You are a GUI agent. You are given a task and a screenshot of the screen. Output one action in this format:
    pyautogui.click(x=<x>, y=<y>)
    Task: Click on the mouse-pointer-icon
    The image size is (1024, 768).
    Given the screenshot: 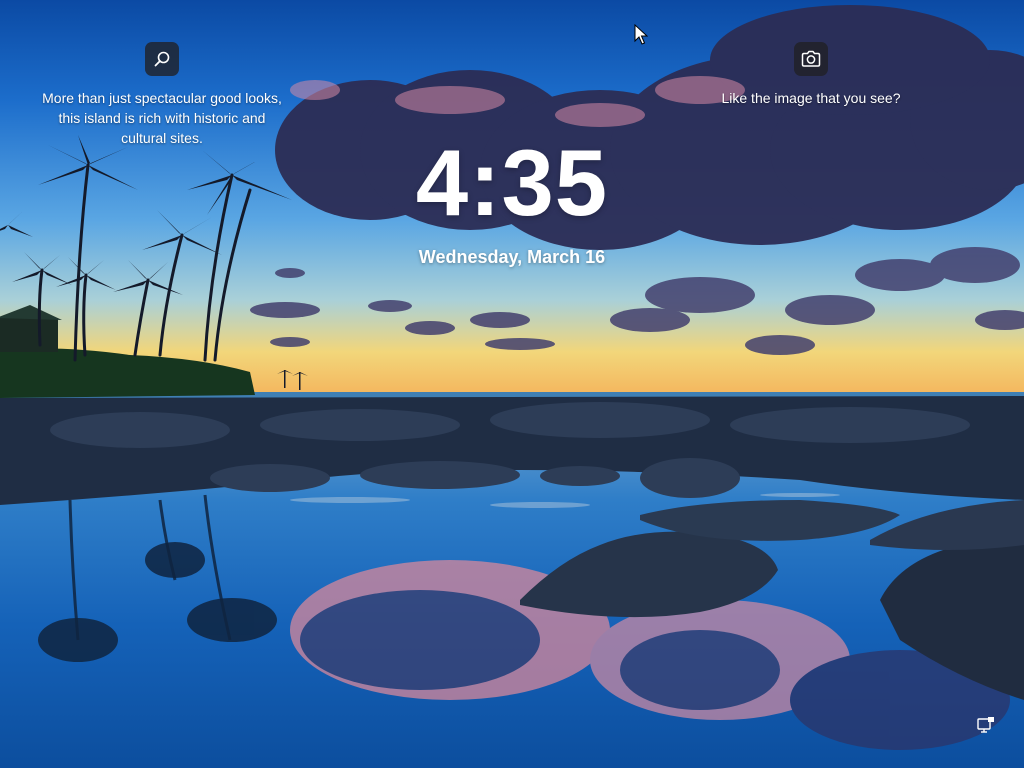 What is the action you would take?
    pyautogui.click(x=641, y=34)
    